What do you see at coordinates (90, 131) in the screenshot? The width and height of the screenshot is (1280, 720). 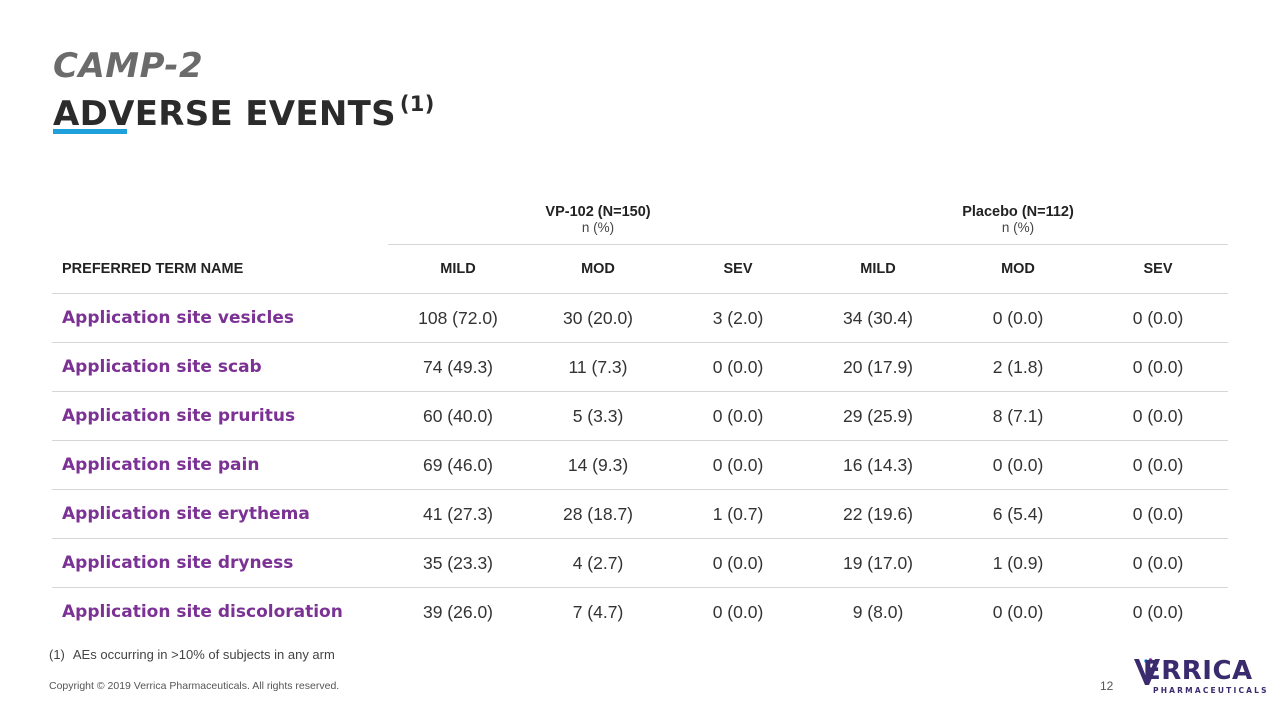 I see `title-accent-bar` at bounding box center [90, 131].